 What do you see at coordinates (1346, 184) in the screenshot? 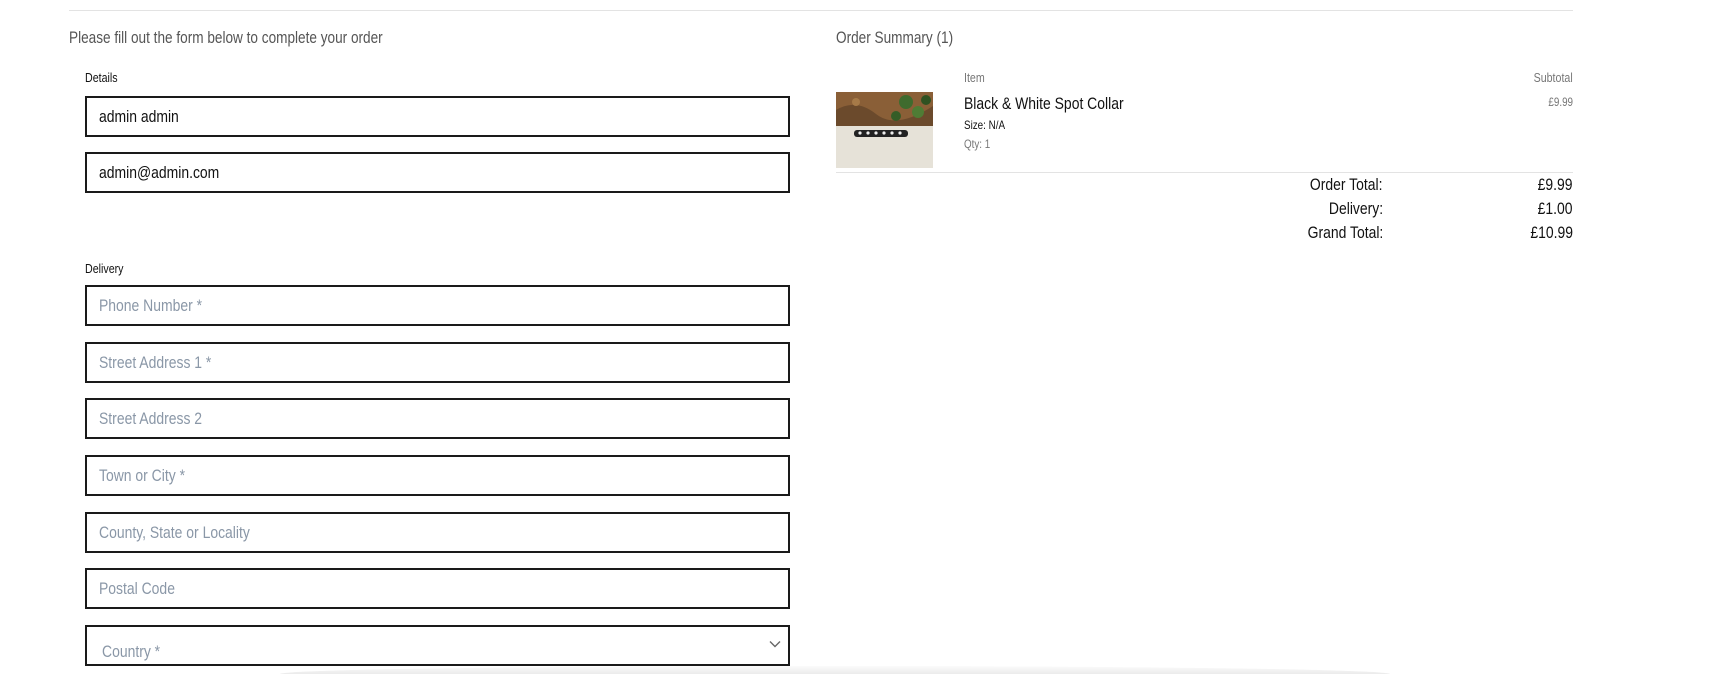
I see `order-total-label: Order Total:` at bounding box center [1346, 184].